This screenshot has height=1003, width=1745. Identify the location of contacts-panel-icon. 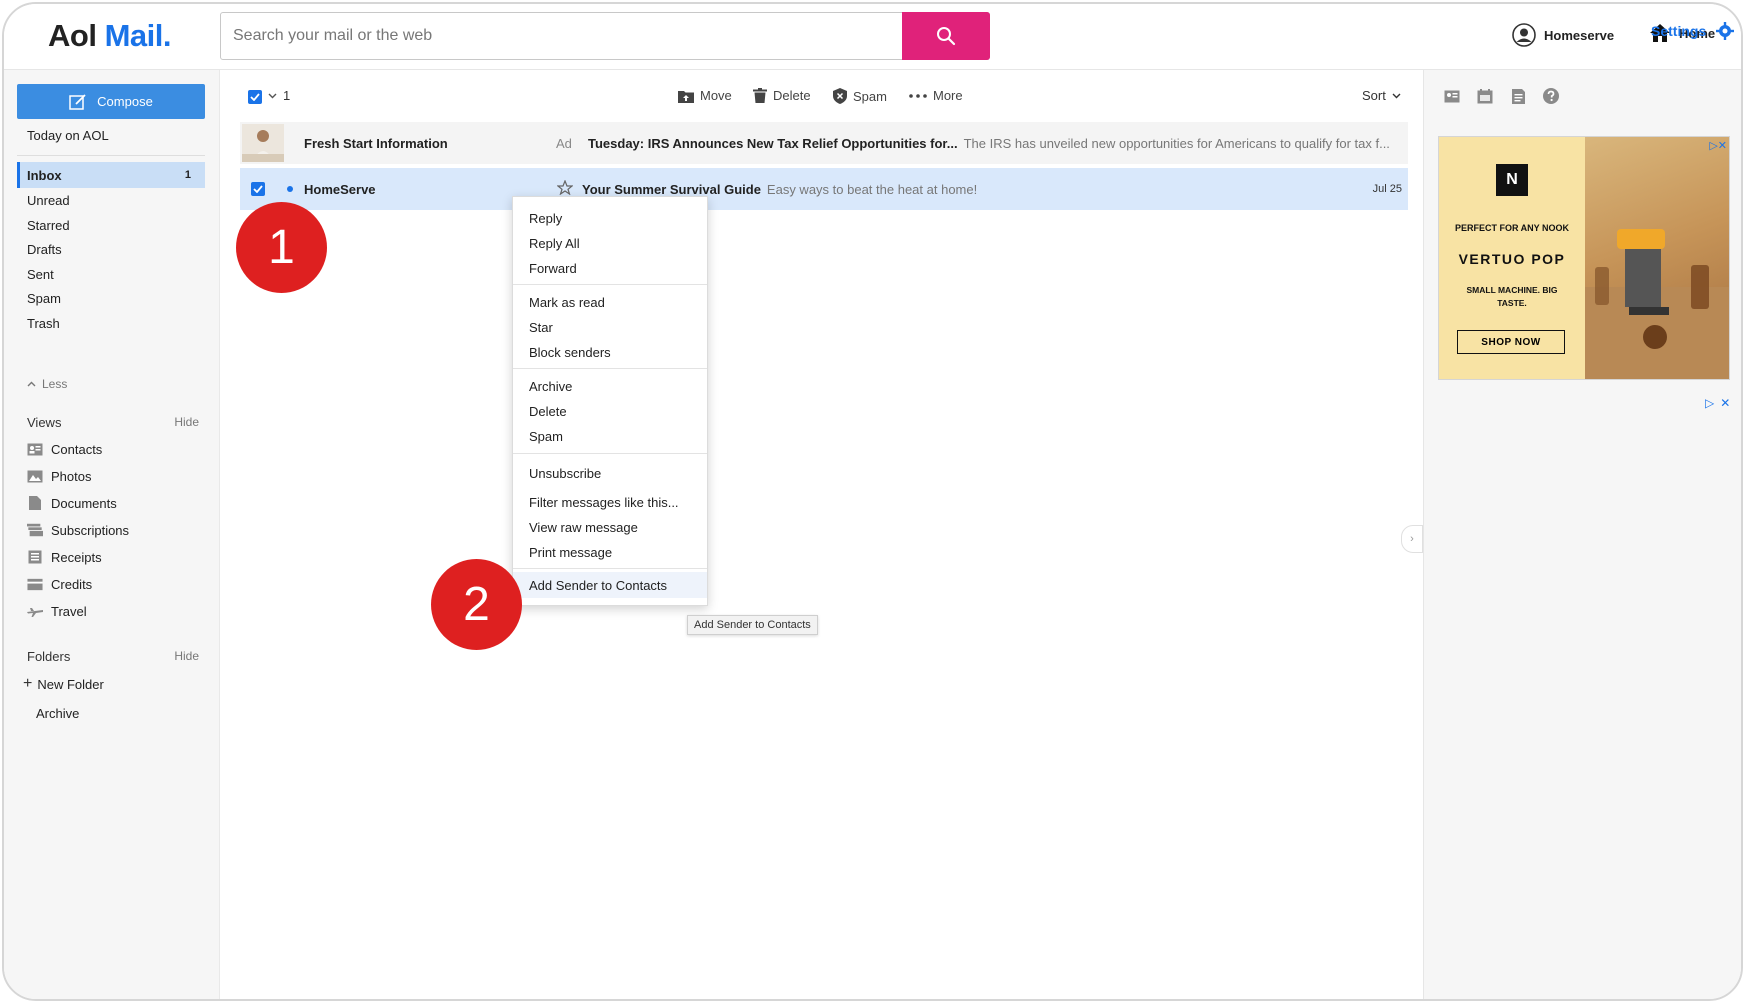
(1452, 96).